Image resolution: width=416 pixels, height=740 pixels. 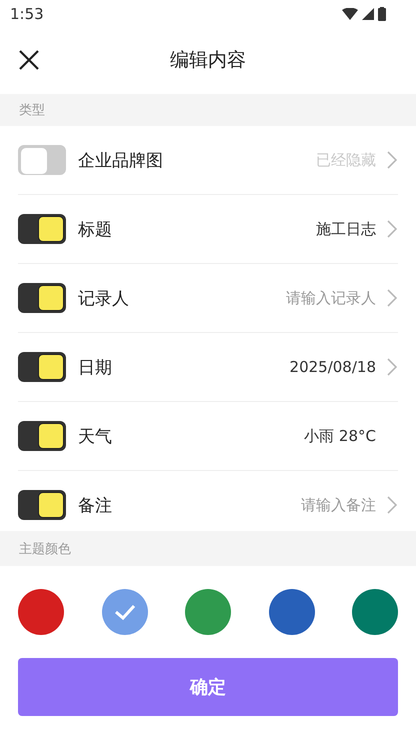 What do you see at coordinates (95, 229) in the screenshot?
I see `row-label: 标题` at bounding box center [95, 229].